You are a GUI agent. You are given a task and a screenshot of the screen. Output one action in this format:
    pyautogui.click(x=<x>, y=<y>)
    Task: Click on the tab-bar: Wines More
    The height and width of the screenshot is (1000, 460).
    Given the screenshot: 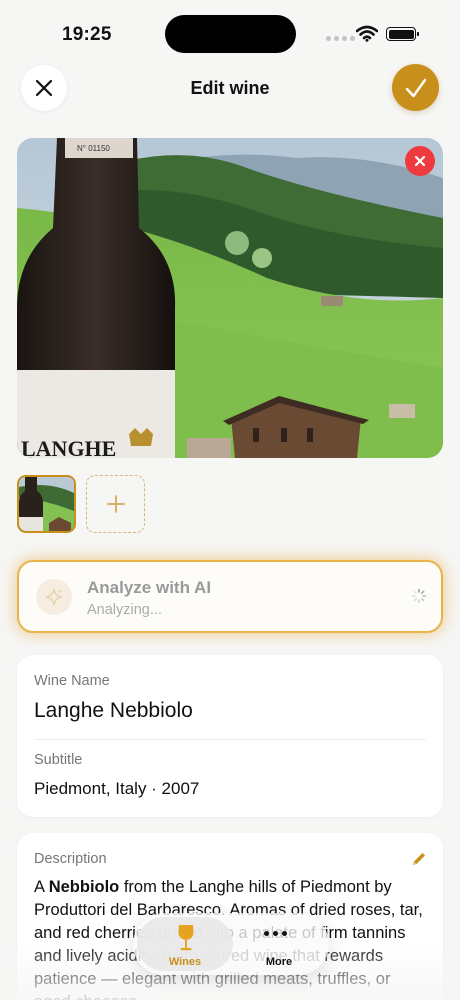 What is the action you would take?
    pyautogui.click(x=231, y=944)
    